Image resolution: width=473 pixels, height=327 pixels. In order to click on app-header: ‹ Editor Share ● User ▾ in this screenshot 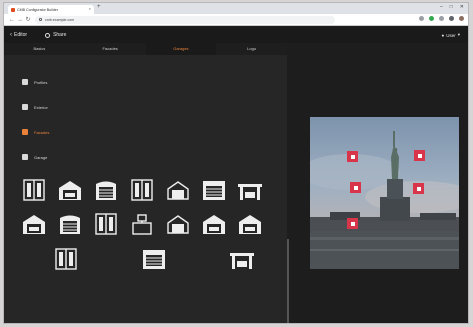, I will do `click(236, 35)`.